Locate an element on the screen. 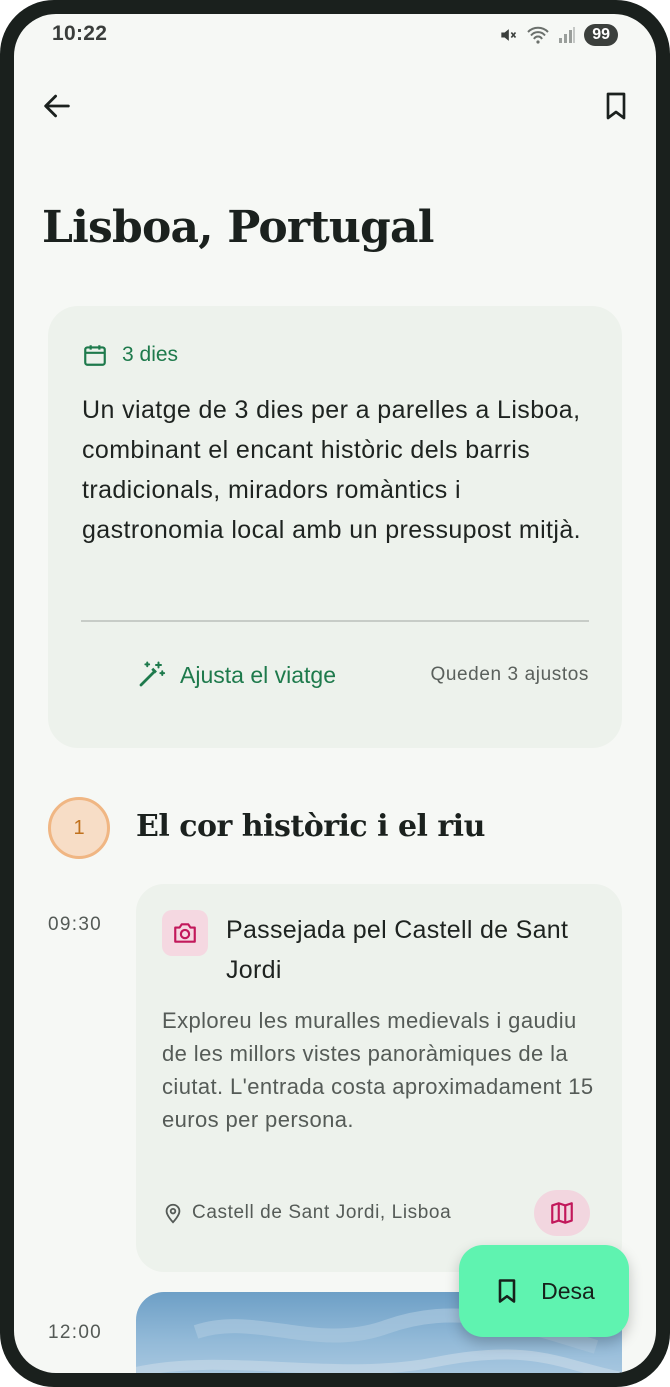 The image size is (670, 1387). day-number-badge: 1 is located at coordinates (79, 828).